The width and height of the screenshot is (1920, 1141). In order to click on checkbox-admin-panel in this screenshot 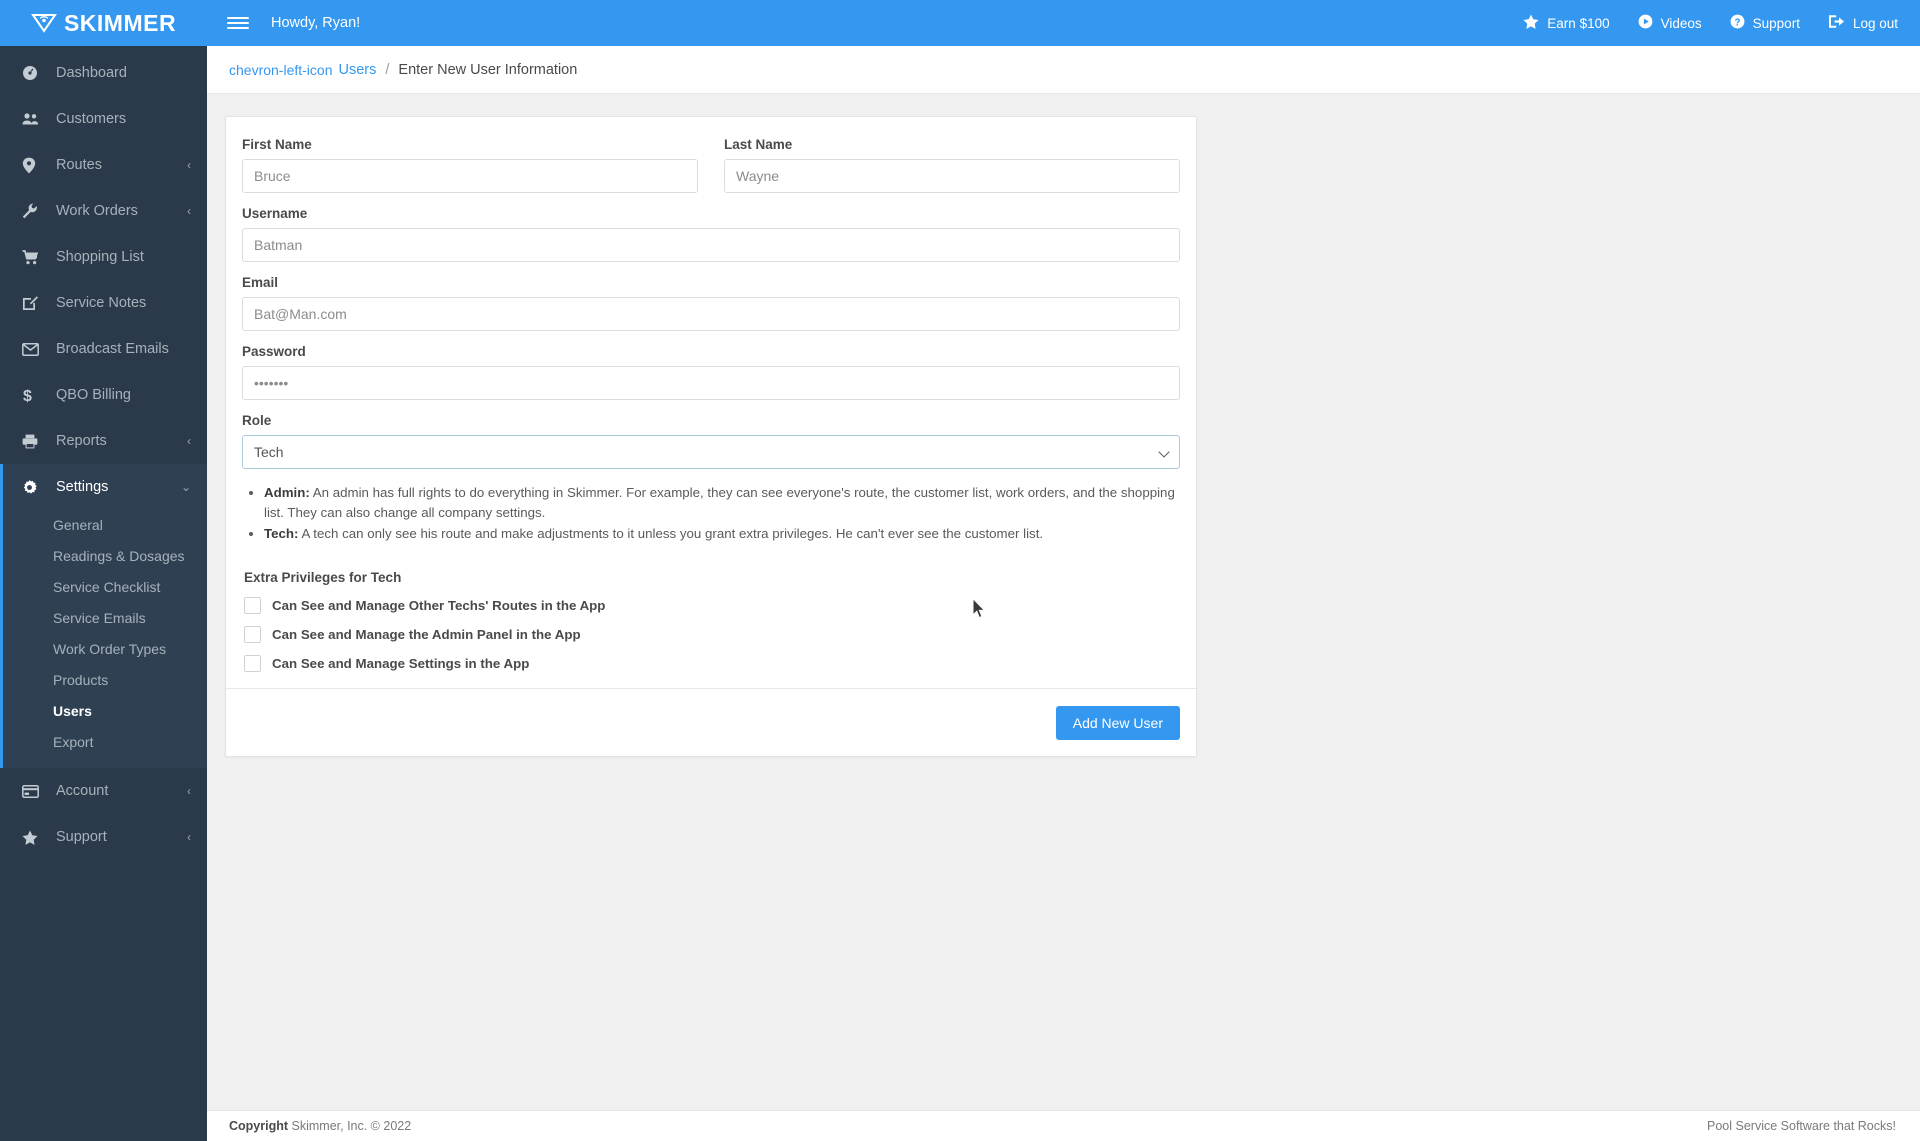, I will do `click(252, 634)`.